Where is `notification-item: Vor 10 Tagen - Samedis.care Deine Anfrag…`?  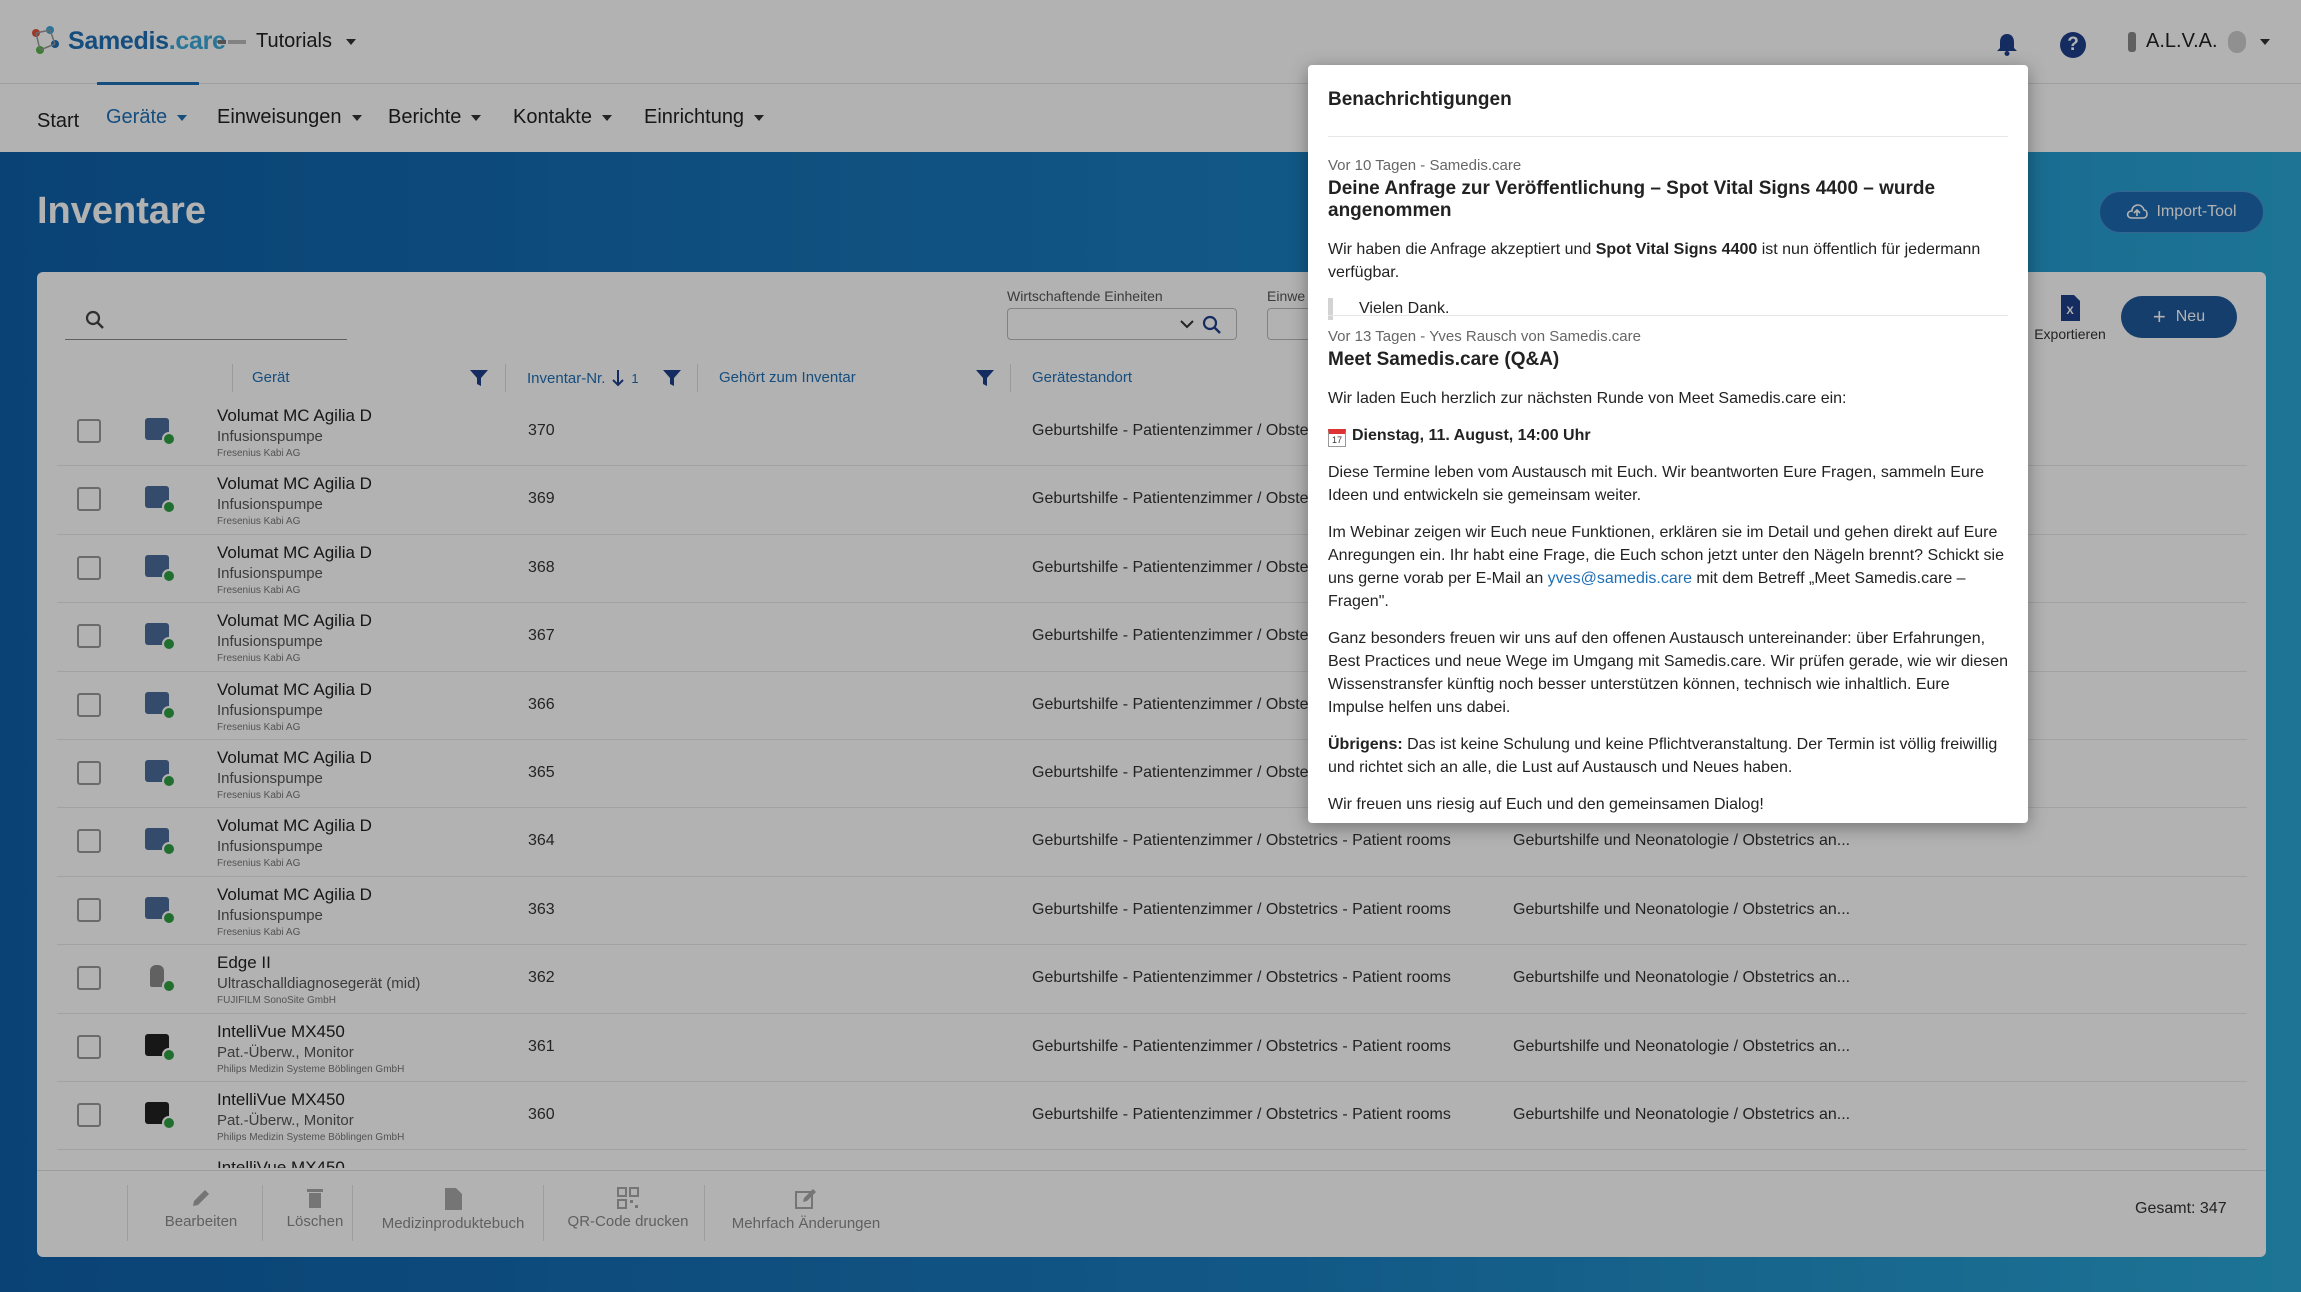
notification-item: Vor 10 Tagen - Samedis.care Deine Anfrag… is located at coordinates (1668, 245).